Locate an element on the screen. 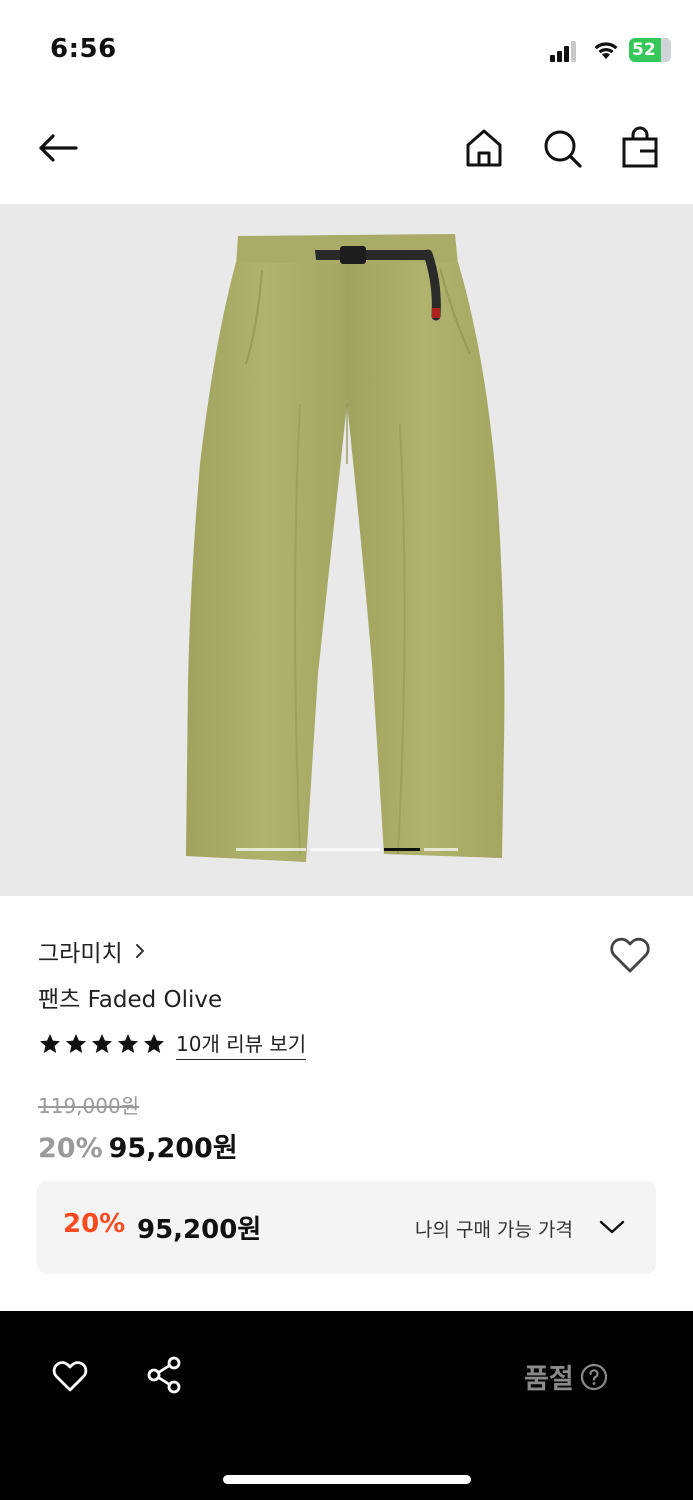  soldout-status: 품절 is located at coordinates (566, 1376).